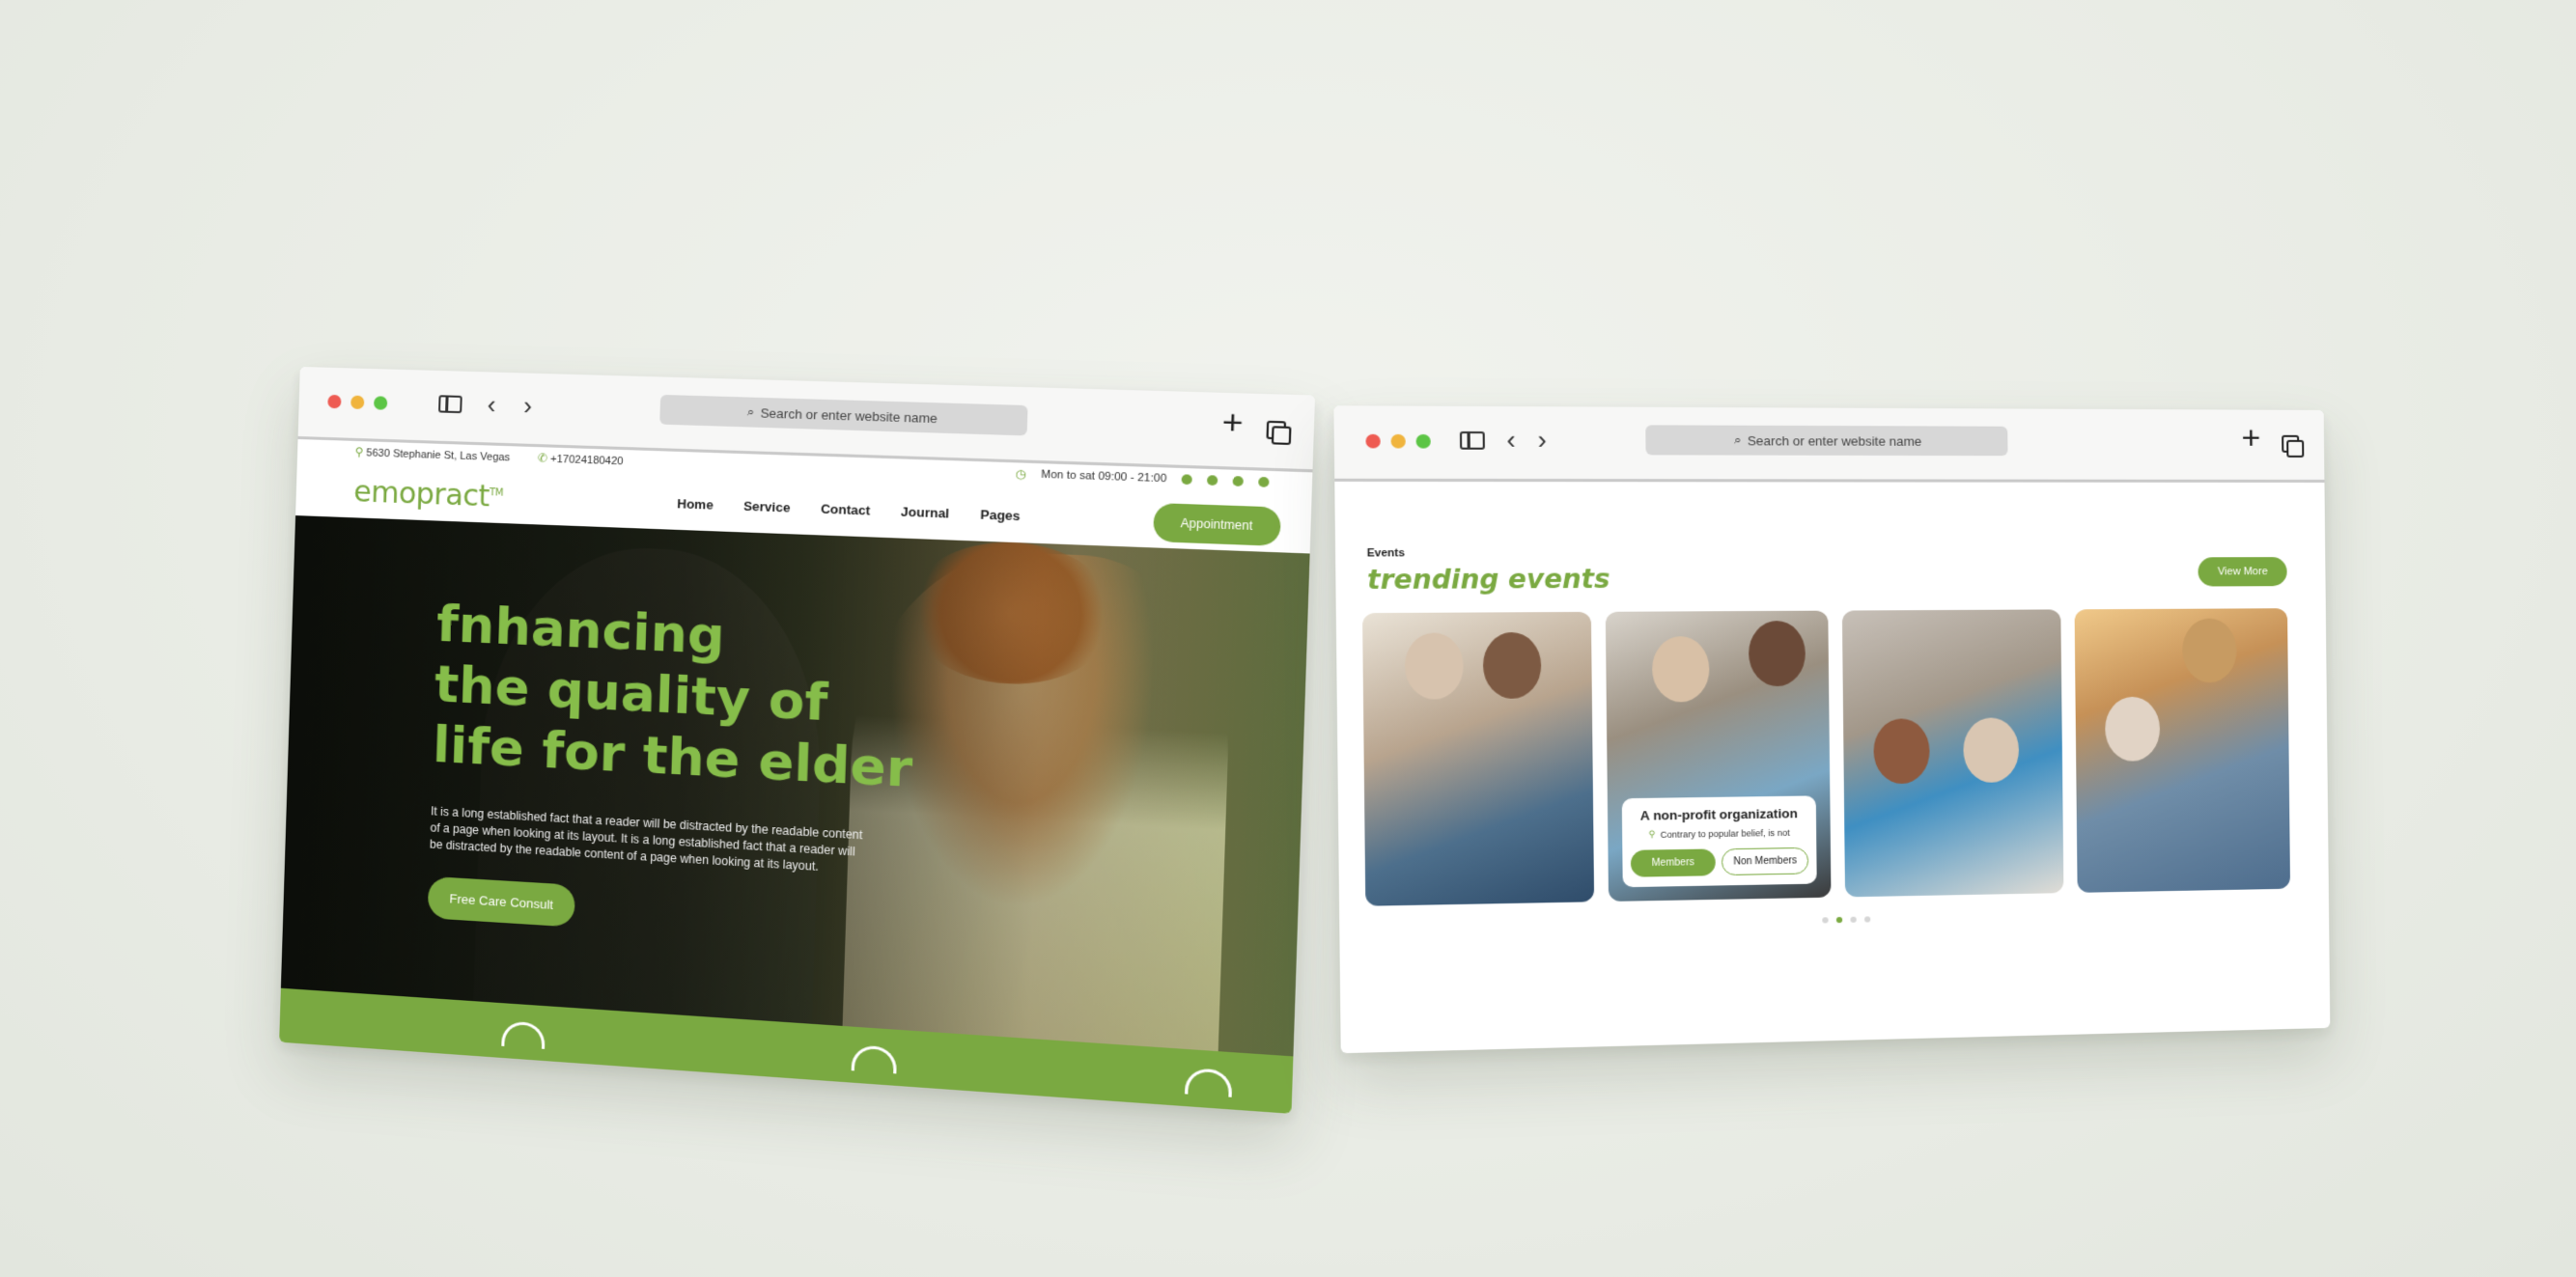  I want to click on opening-hours: Mon to sat 09:00 - 21:00, so click(1104, 477).